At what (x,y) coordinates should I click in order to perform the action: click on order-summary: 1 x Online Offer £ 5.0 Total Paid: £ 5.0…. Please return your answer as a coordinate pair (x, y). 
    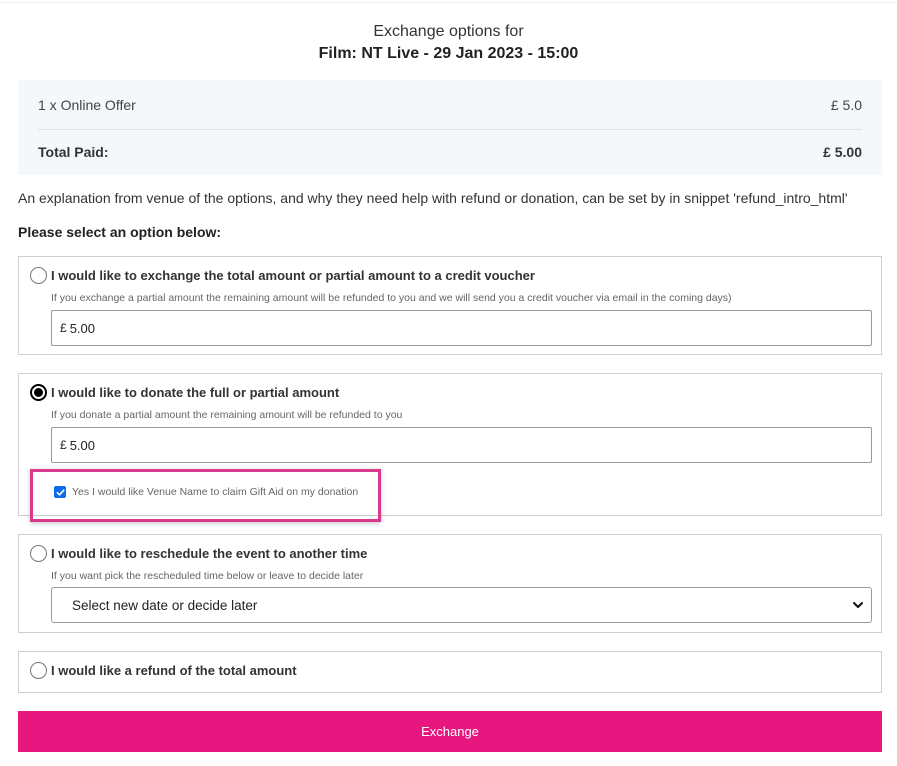
    Looking at the image, I should click on (450, 127).